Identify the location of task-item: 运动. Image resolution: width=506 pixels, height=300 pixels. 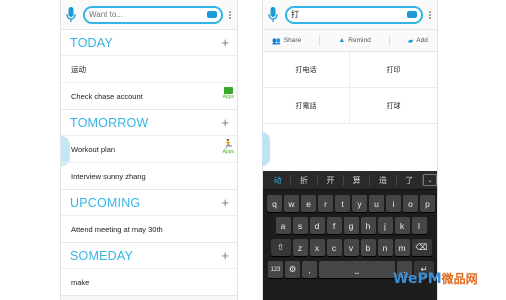
(149, 68).